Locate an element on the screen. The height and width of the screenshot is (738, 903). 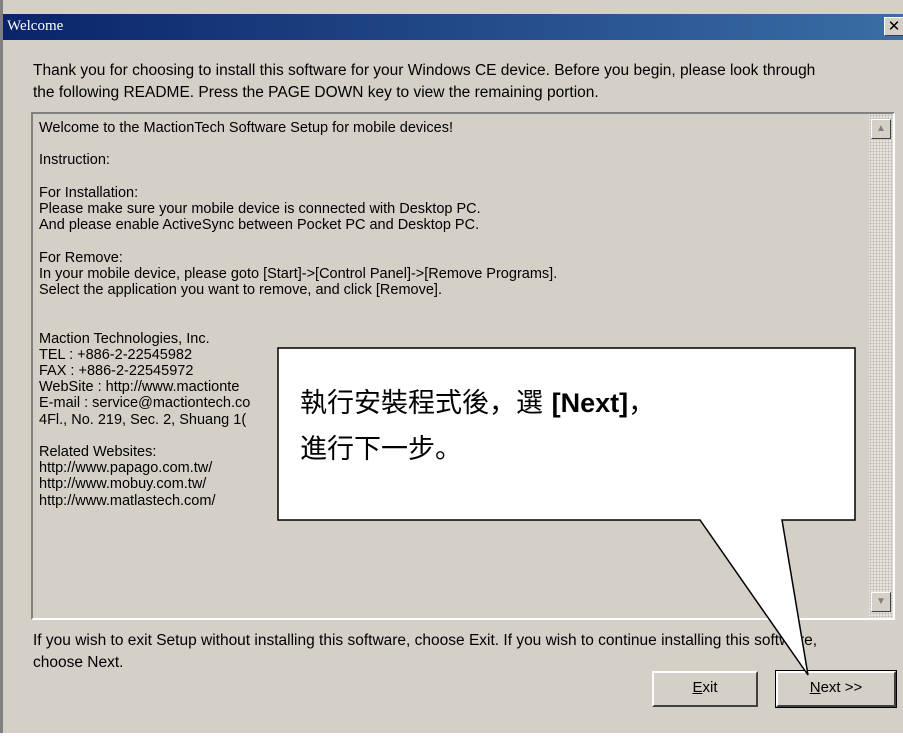
callout-text: 執行安裝程式後，選 [Next]， 進行下一步。 is located at coordinates (570, 426).